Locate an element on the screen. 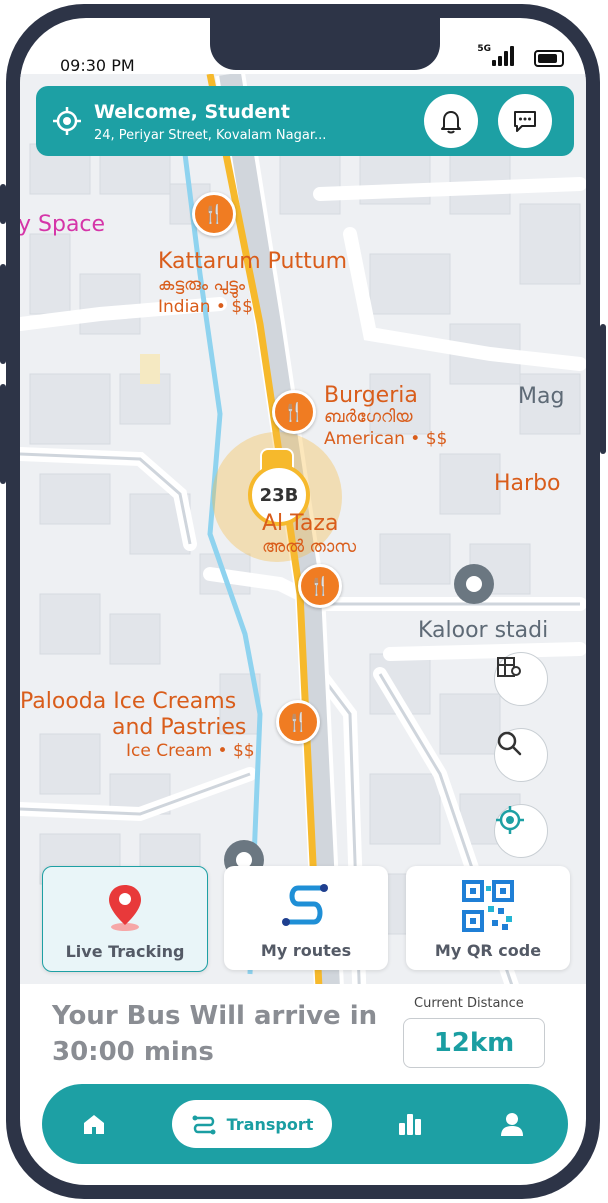 This screenshot has width=608, height=1203. map-layers-button is located at coordinates (521, 679).